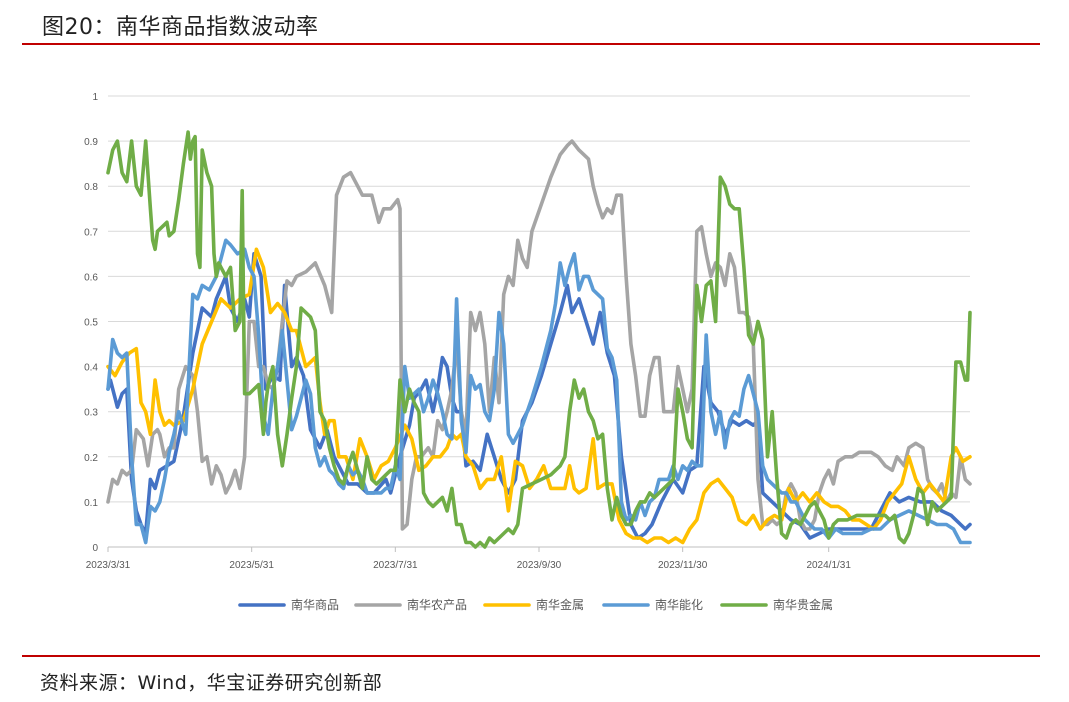 The image size is (1069, 702). I want to click on x-tick-label: 2023/7/31, so click(395, 565).